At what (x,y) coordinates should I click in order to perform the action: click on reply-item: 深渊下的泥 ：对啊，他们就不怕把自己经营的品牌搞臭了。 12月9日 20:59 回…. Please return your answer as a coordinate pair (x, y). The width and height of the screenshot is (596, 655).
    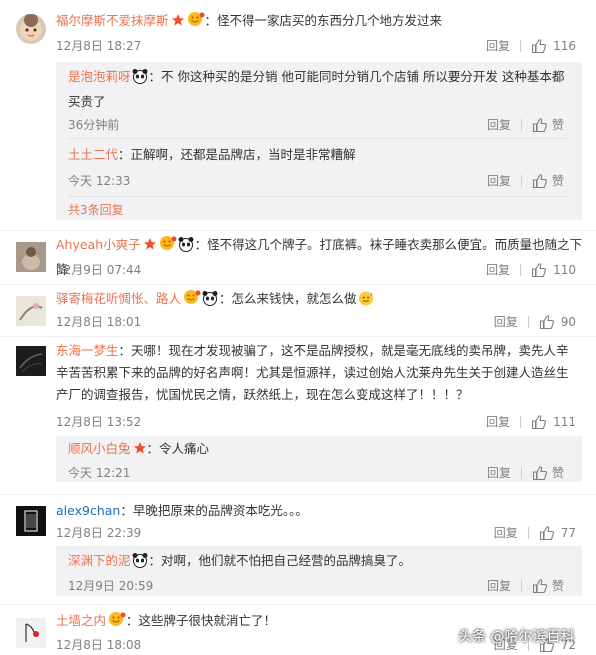
    Looking at the image, I should click on (321, 571).